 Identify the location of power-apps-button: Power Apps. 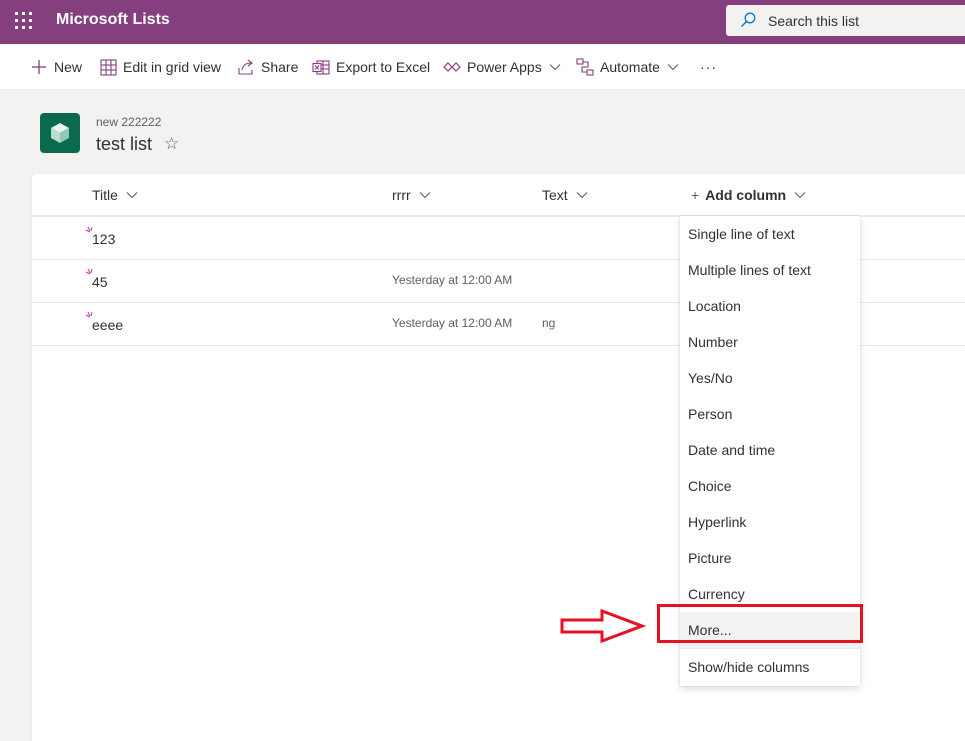
(502, 67).